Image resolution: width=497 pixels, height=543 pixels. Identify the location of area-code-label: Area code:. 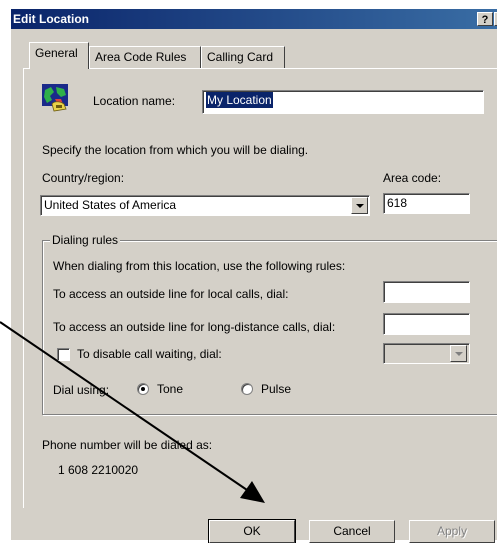
(412, 178).